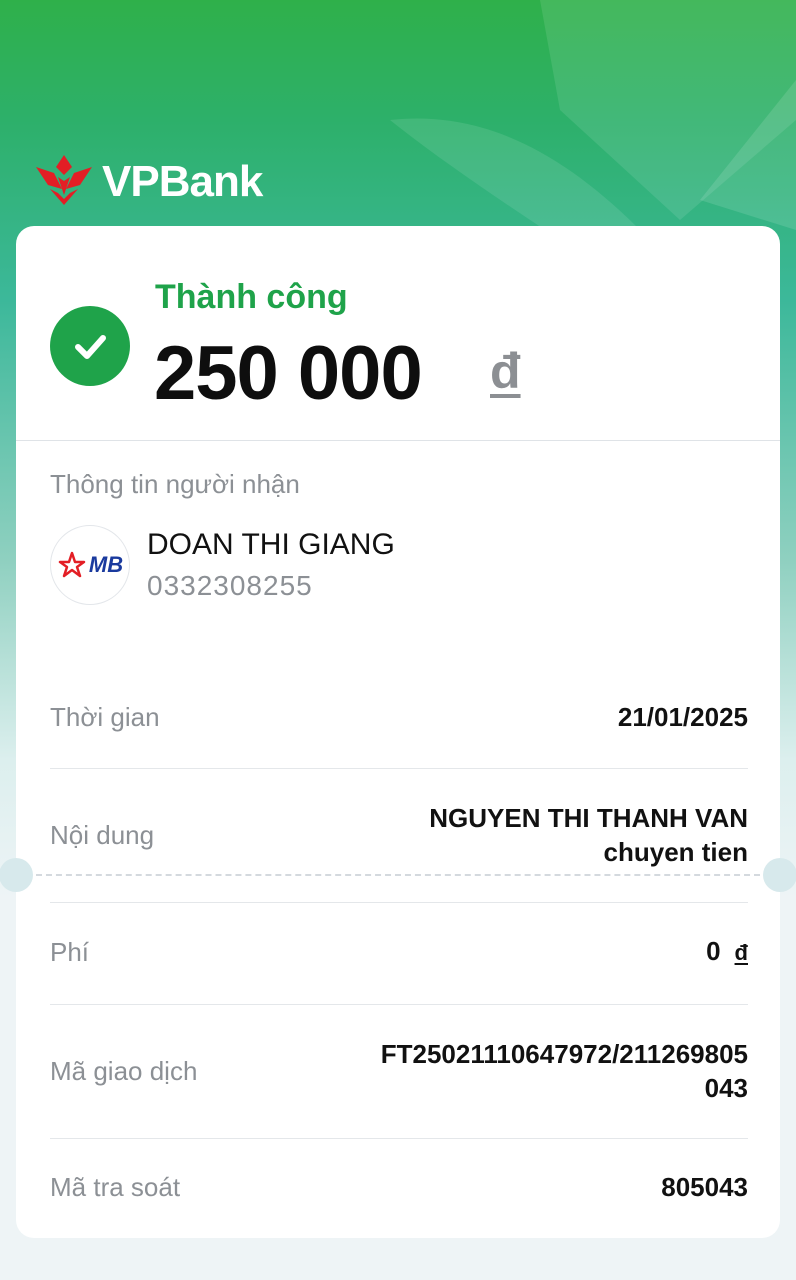 The width and height of the screenshot is (796, 1280). I want to click on time-value: 21/01/2025, so click(682, 717).